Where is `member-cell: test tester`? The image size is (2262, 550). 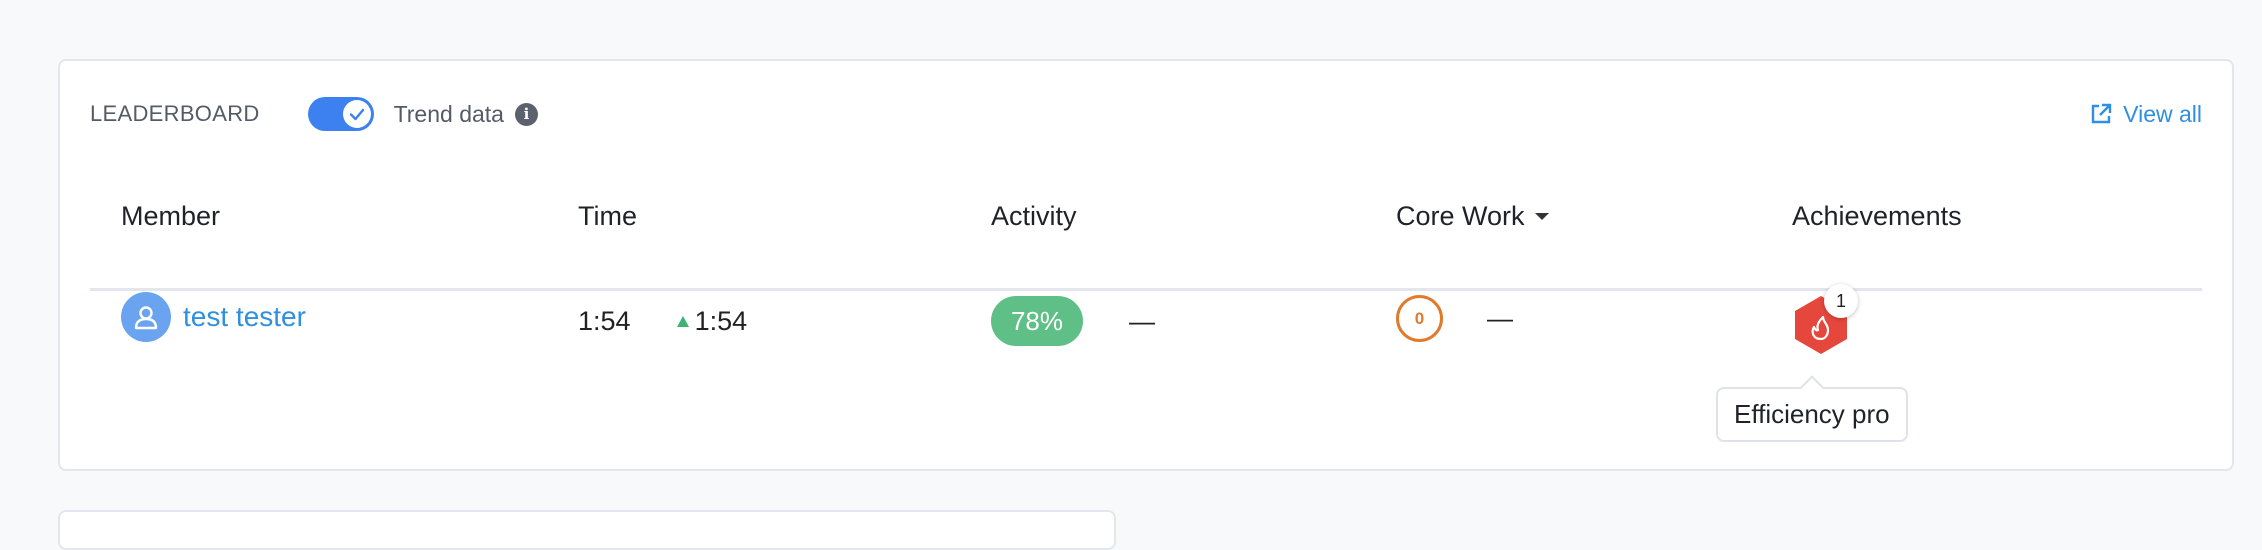 member-cell: test tester is located at coordinates (213, 317).